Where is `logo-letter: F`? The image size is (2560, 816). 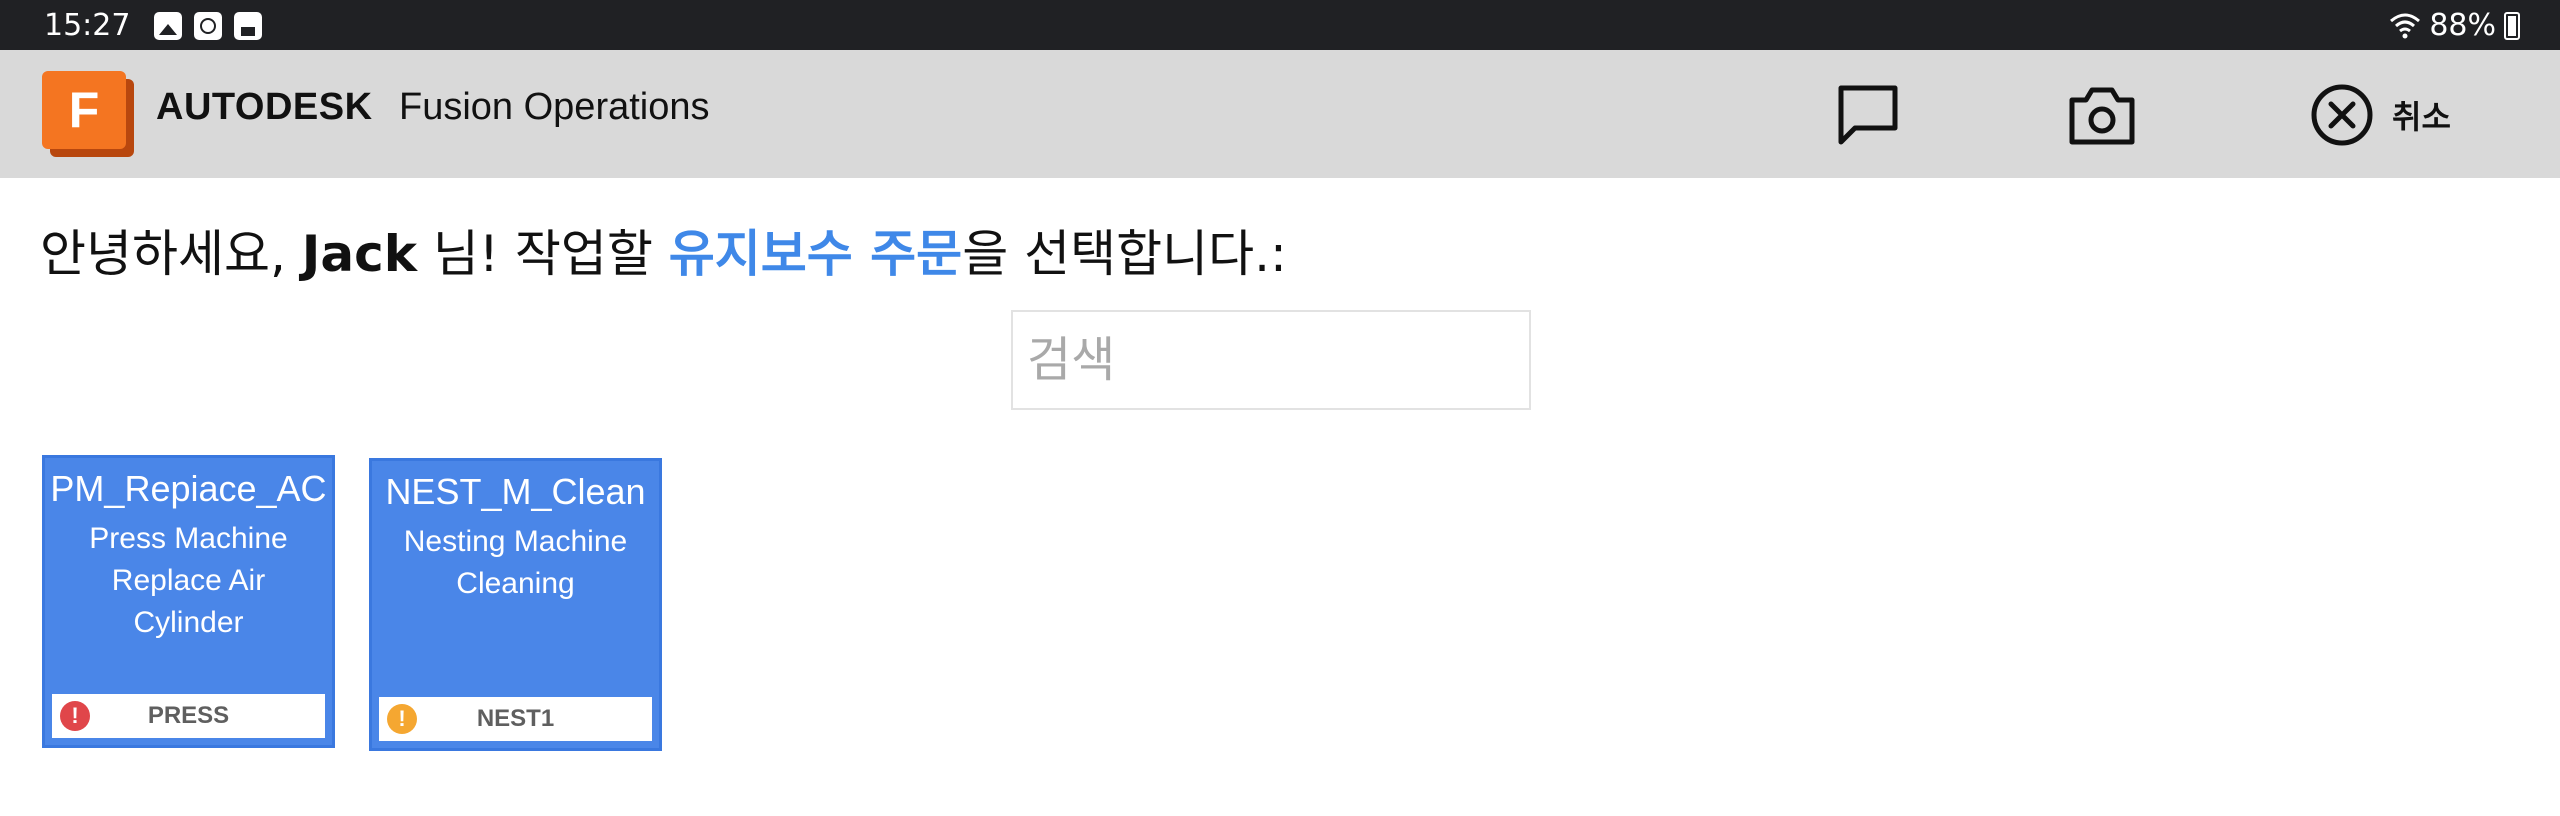
logo-letter: F is located at coordinates (84, 110).